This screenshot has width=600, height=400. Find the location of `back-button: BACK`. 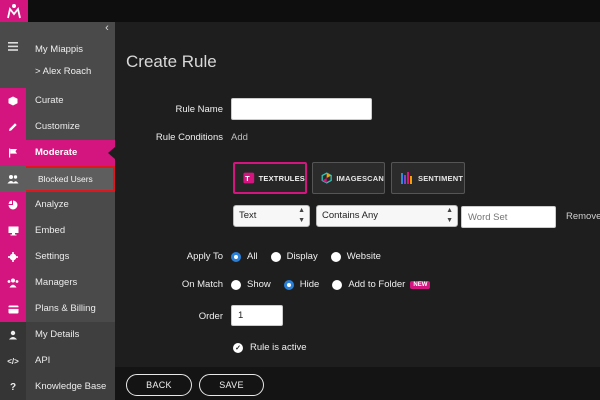

back-button: BACK is located at coordinates (159, 385).